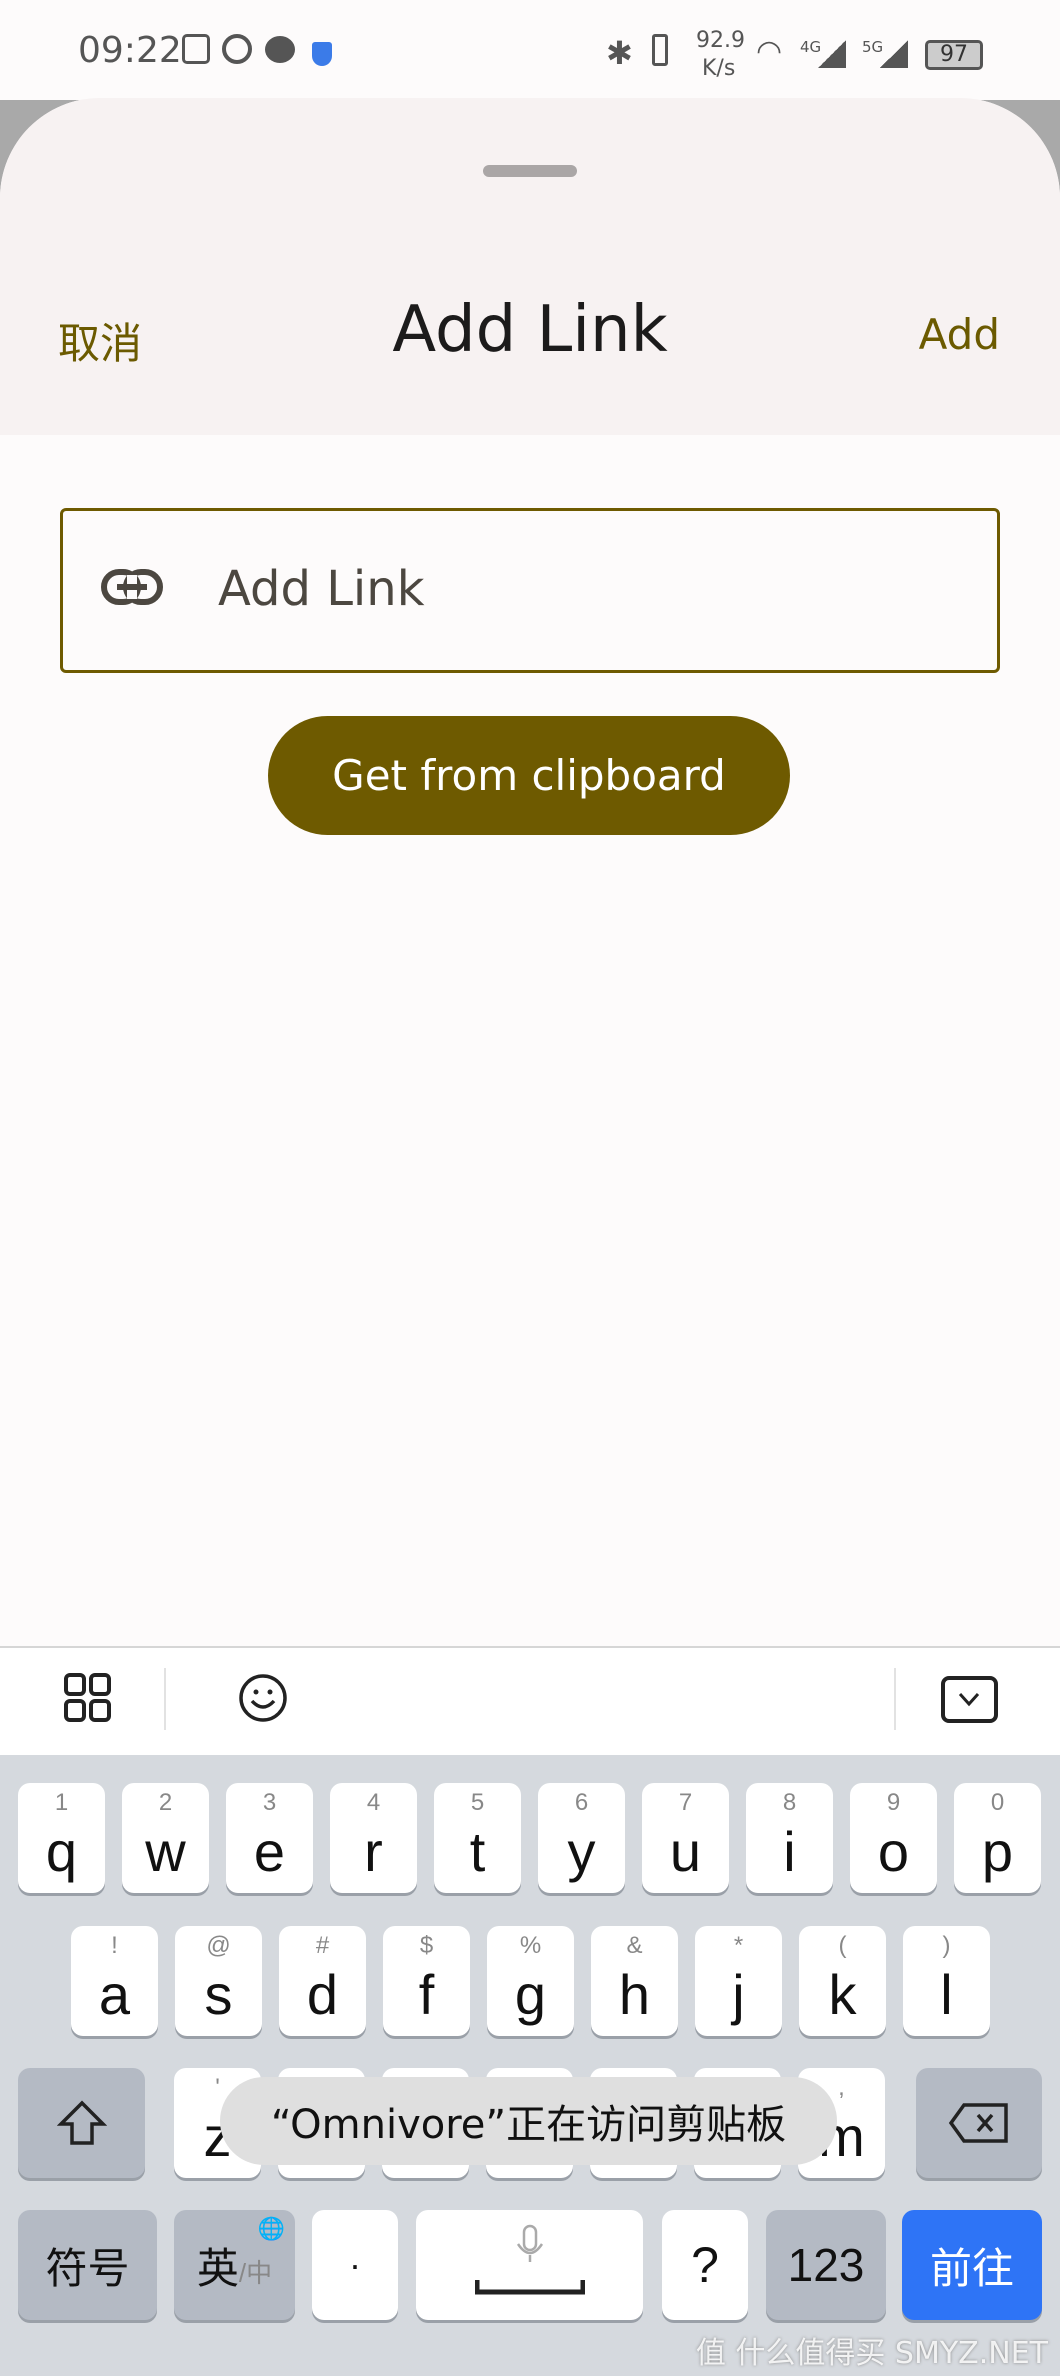 Image resolution: width=1060 pixels, height=2376 pixels. Describe the element at coordinates (322, 54) in the screenshot. I see `shield-icon` at that location.